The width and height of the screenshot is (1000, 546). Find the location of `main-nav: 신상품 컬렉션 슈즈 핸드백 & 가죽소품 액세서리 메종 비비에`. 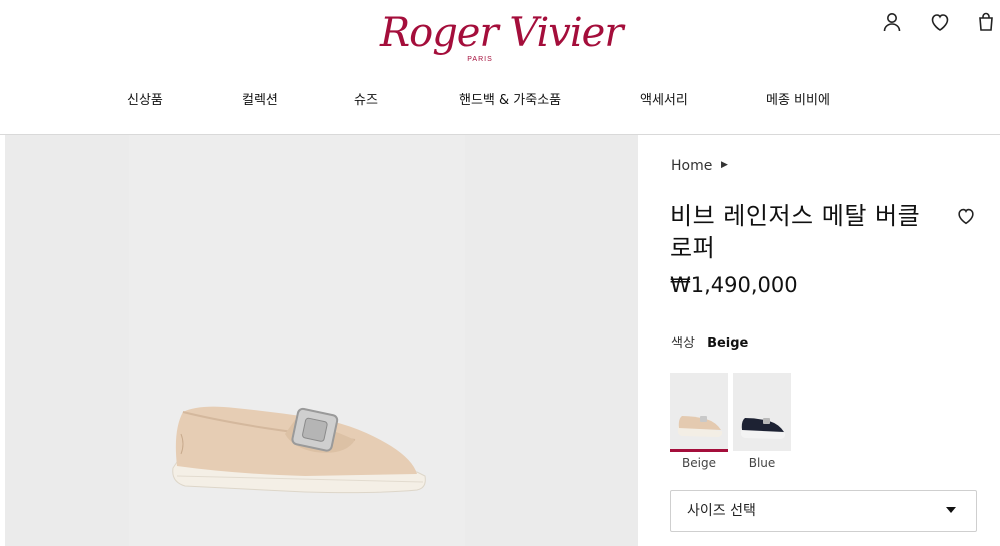

main-nav: 신상품 컬렉션 슈즈 핸드백 & 가죽소품 액세서리 메종 비비에 is located at coordinates (500, 102).